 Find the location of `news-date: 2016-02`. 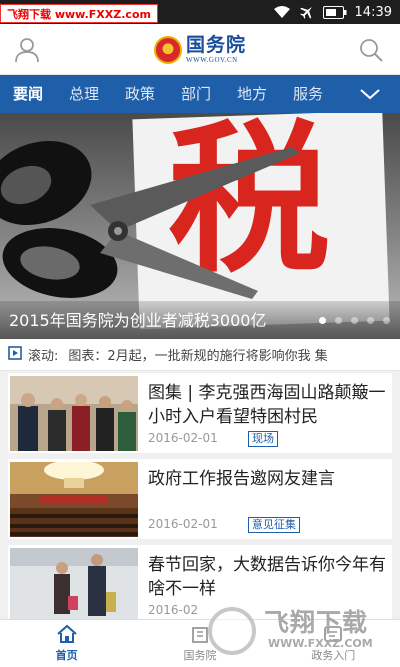

news-date: 2016-02 is located at coordinates (173, 610).